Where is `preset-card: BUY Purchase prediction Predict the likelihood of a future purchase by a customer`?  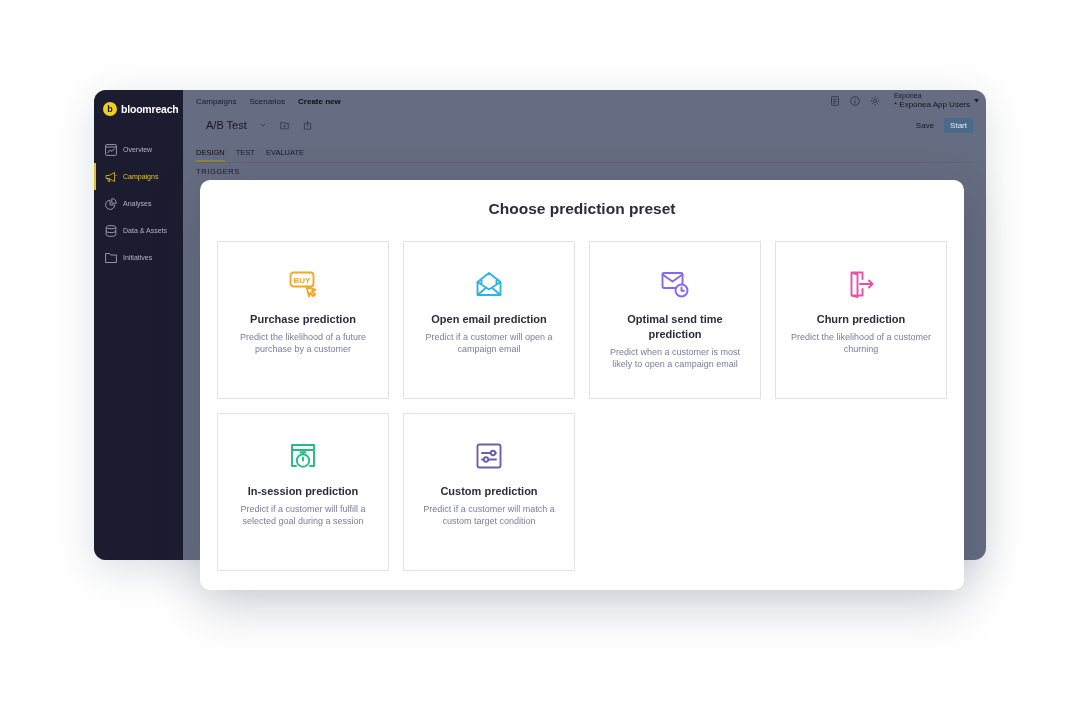 preset-card: BUY Purchase prediction Predict the likelihood of a future purchase by a customer is located at coordinates (303, 320).